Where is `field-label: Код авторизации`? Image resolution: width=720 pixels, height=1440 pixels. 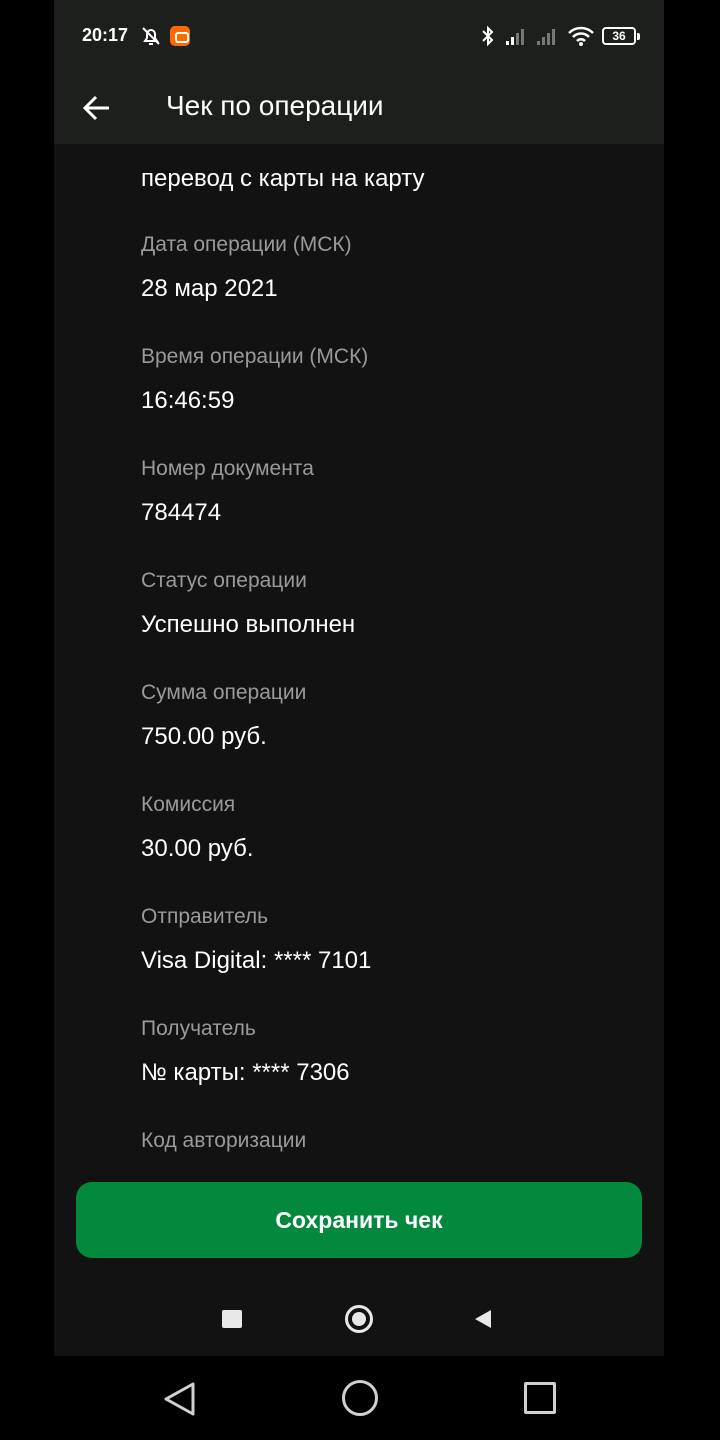 field-label: Код авторизации is located at coordinates (224, 1140).